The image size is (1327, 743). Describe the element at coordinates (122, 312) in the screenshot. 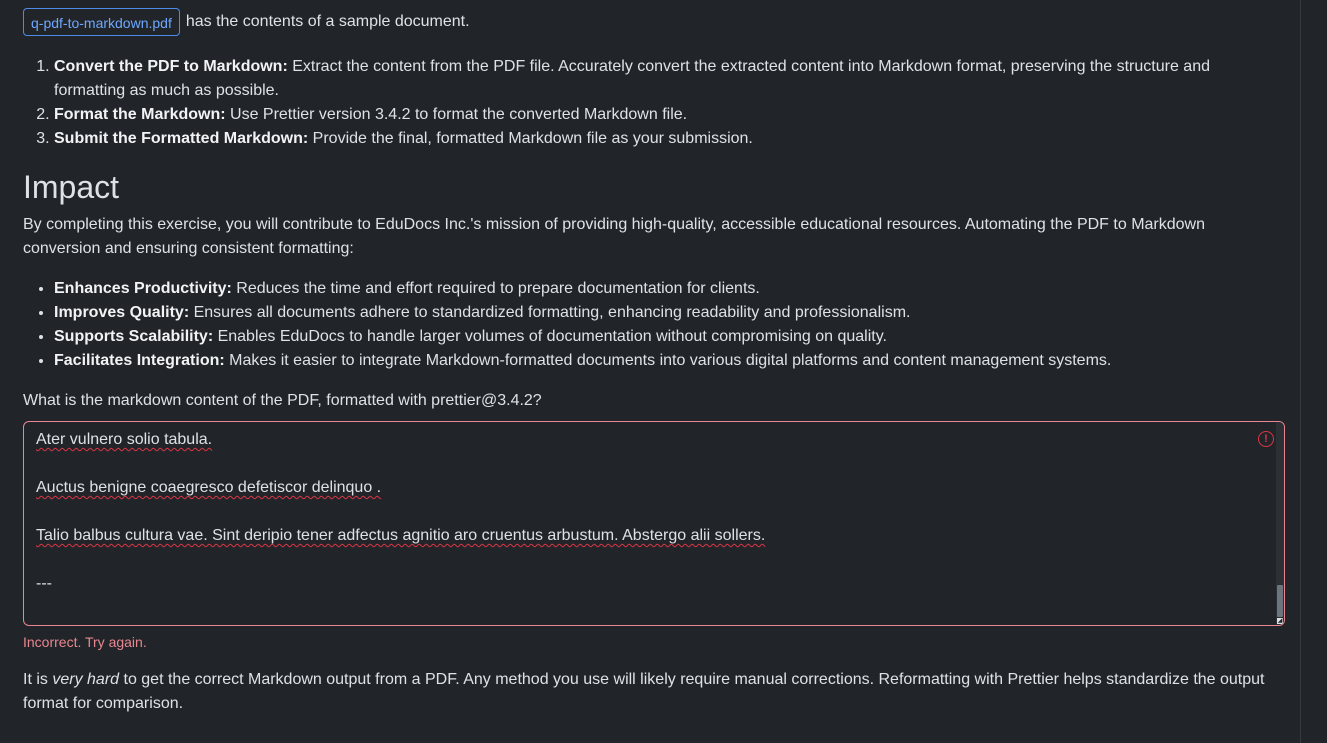

I see `bullet-title: Improves Quality:` at that location.